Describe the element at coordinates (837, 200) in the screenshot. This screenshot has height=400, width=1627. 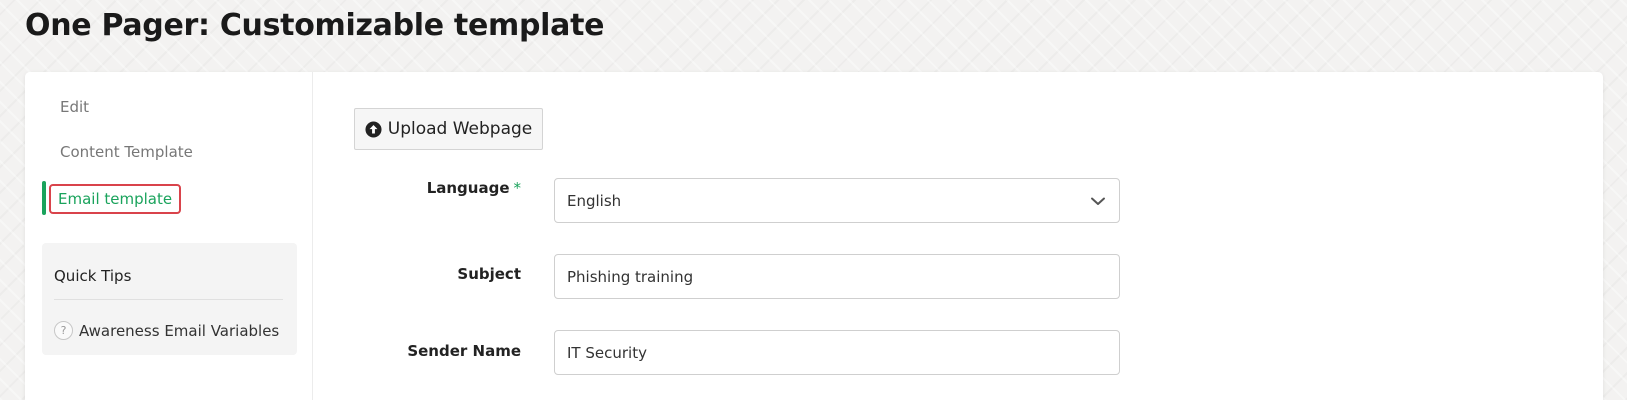
I see `language-select: English` at that location.